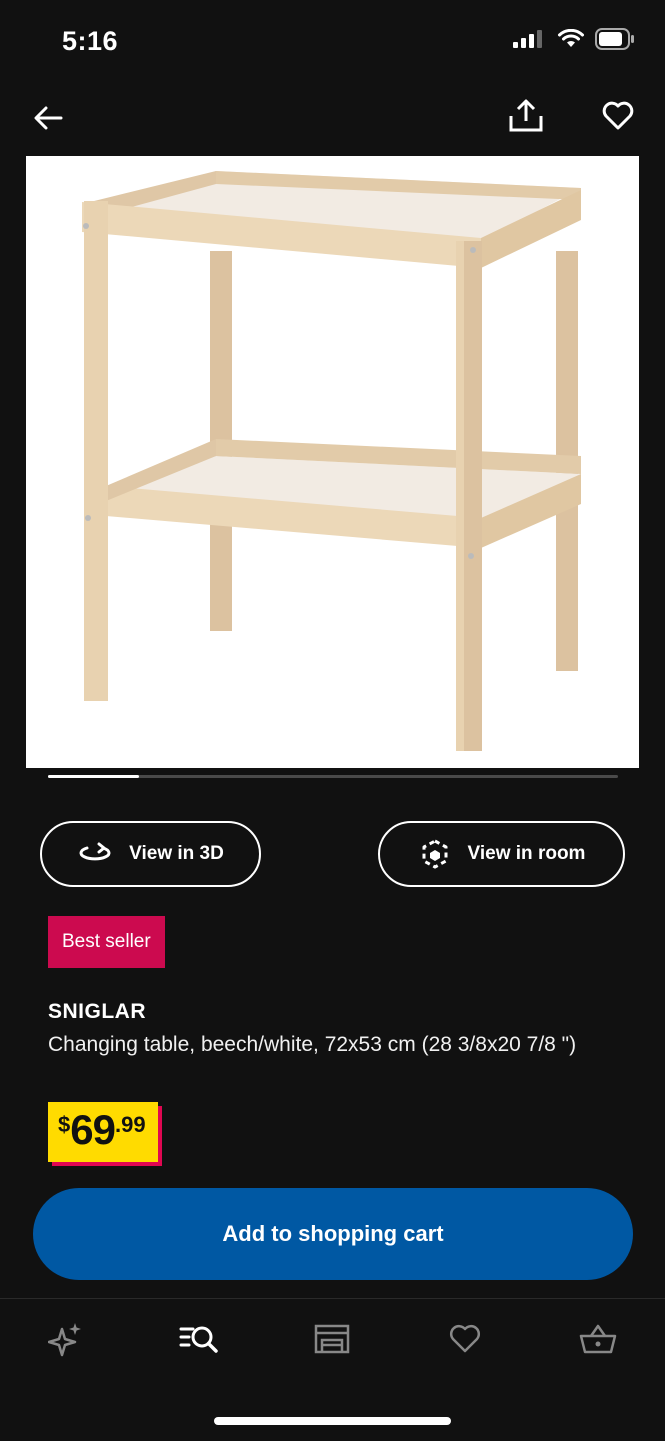  Describe the element at coordinates (93, 1129) in the screenshot. I see `price-integer: 69` at that location.